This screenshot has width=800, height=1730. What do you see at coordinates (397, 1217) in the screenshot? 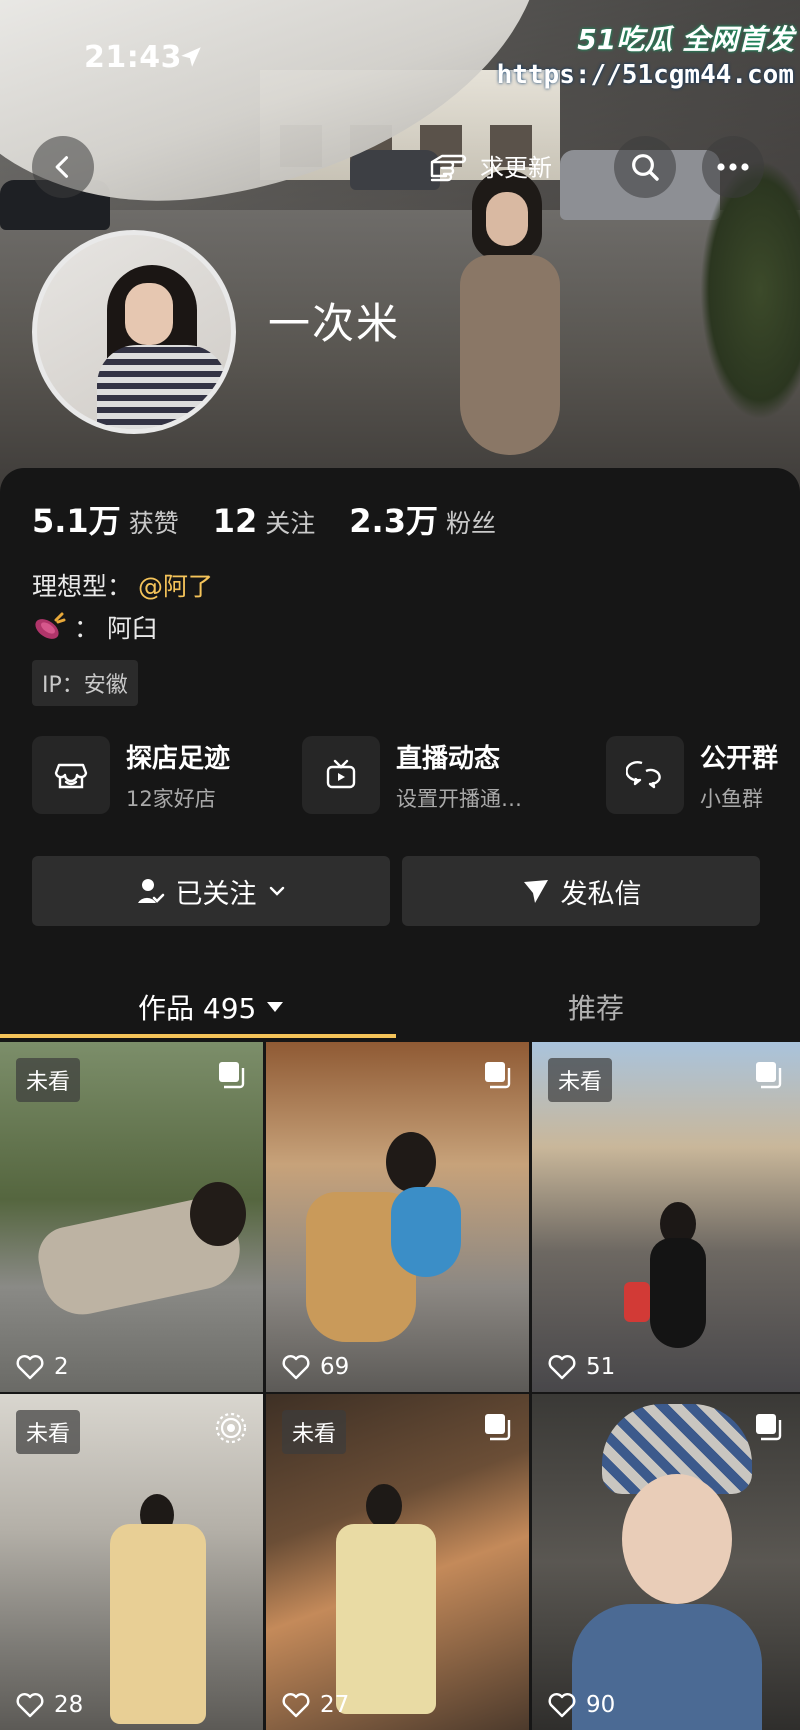
I see `post-tile: 69` at bounding box center [397, 1217].